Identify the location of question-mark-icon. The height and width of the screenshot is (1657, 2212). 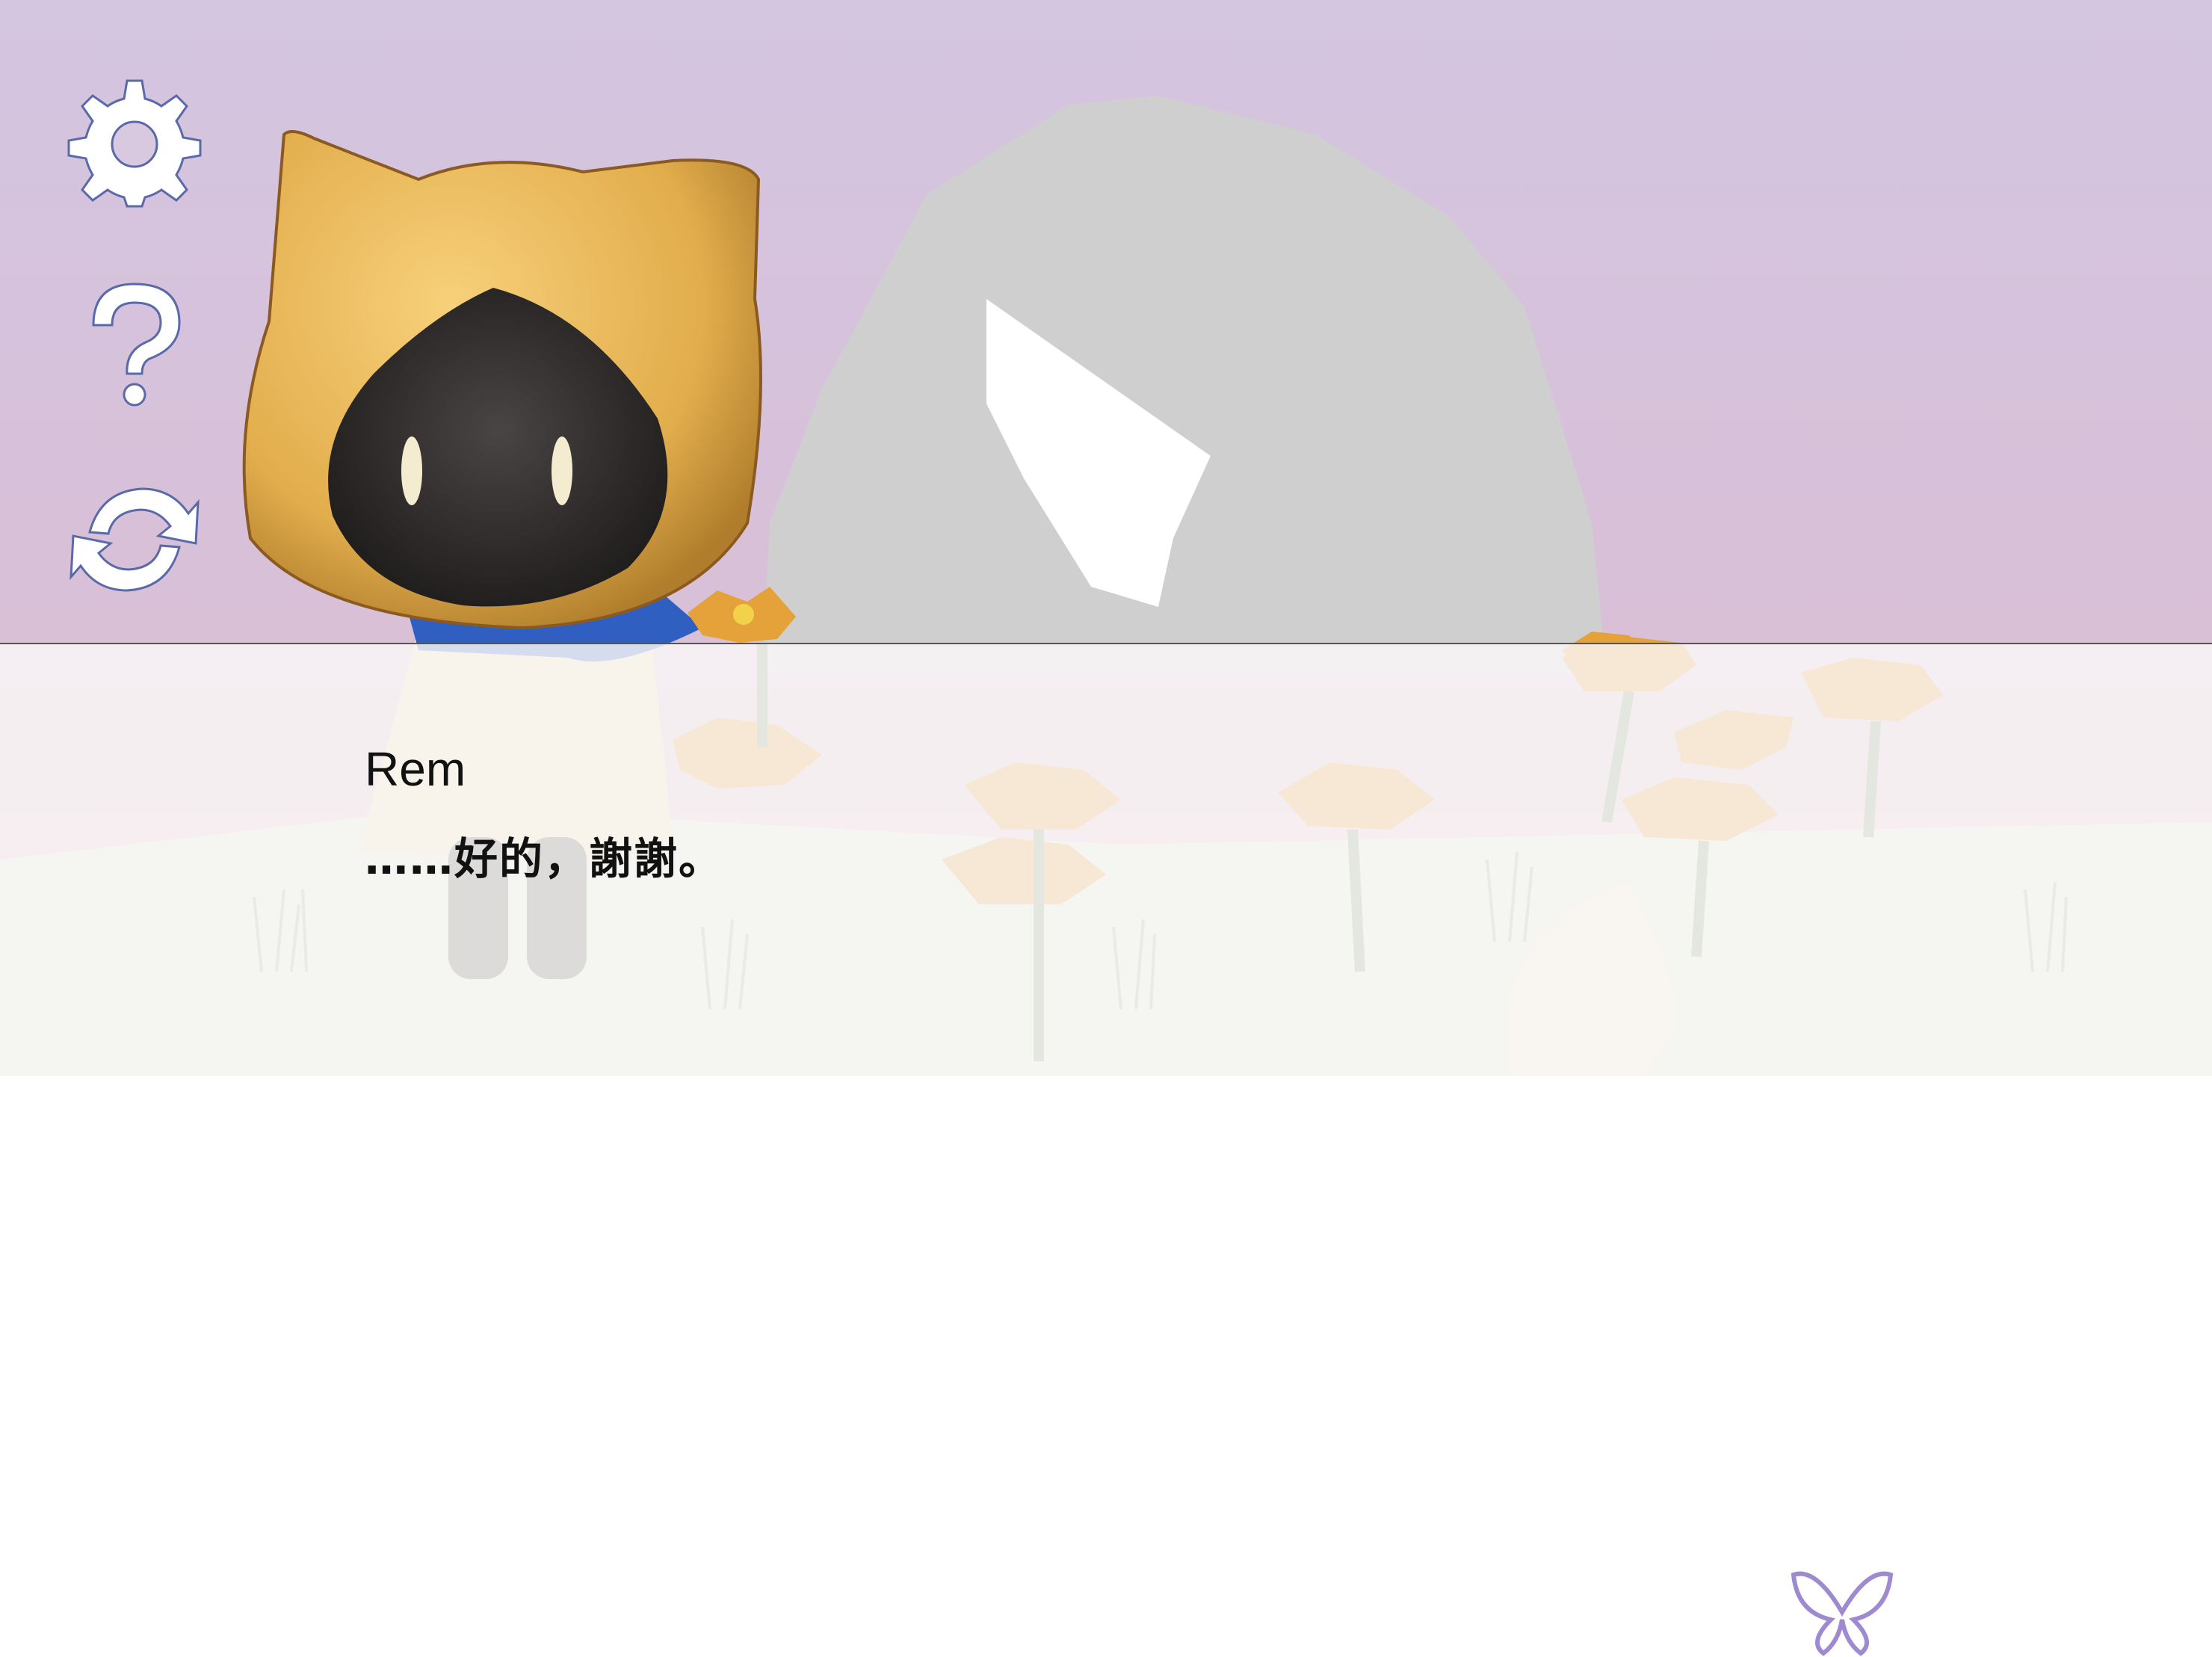
(136, 345).